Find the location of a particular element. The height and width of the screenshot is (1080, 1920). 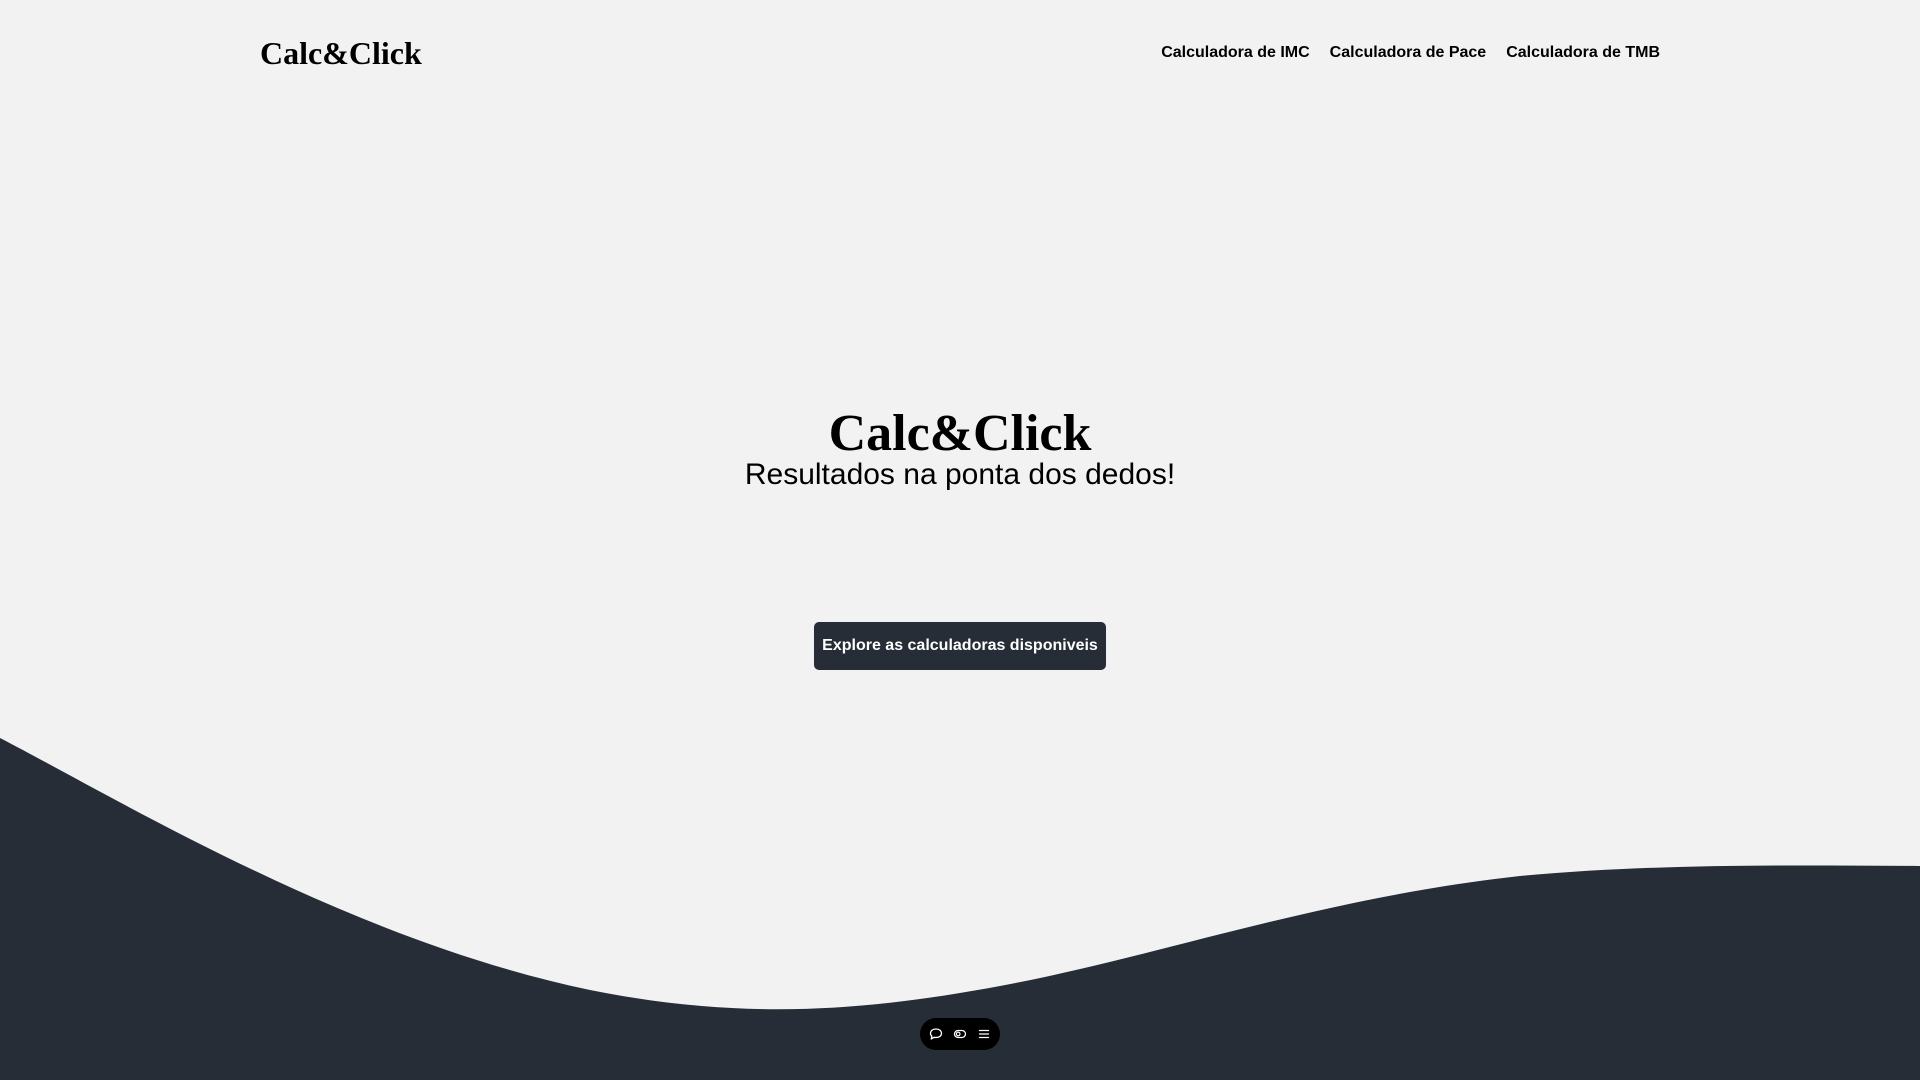

brand-logo: Calc&Click is located at coordinates (341, 53).